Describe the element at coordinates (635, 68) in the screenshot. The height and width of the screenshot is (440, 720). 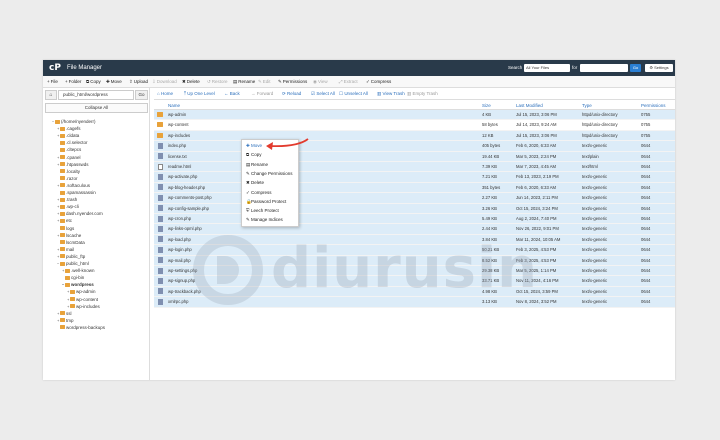
I see `search-go-button: Go` at that location.